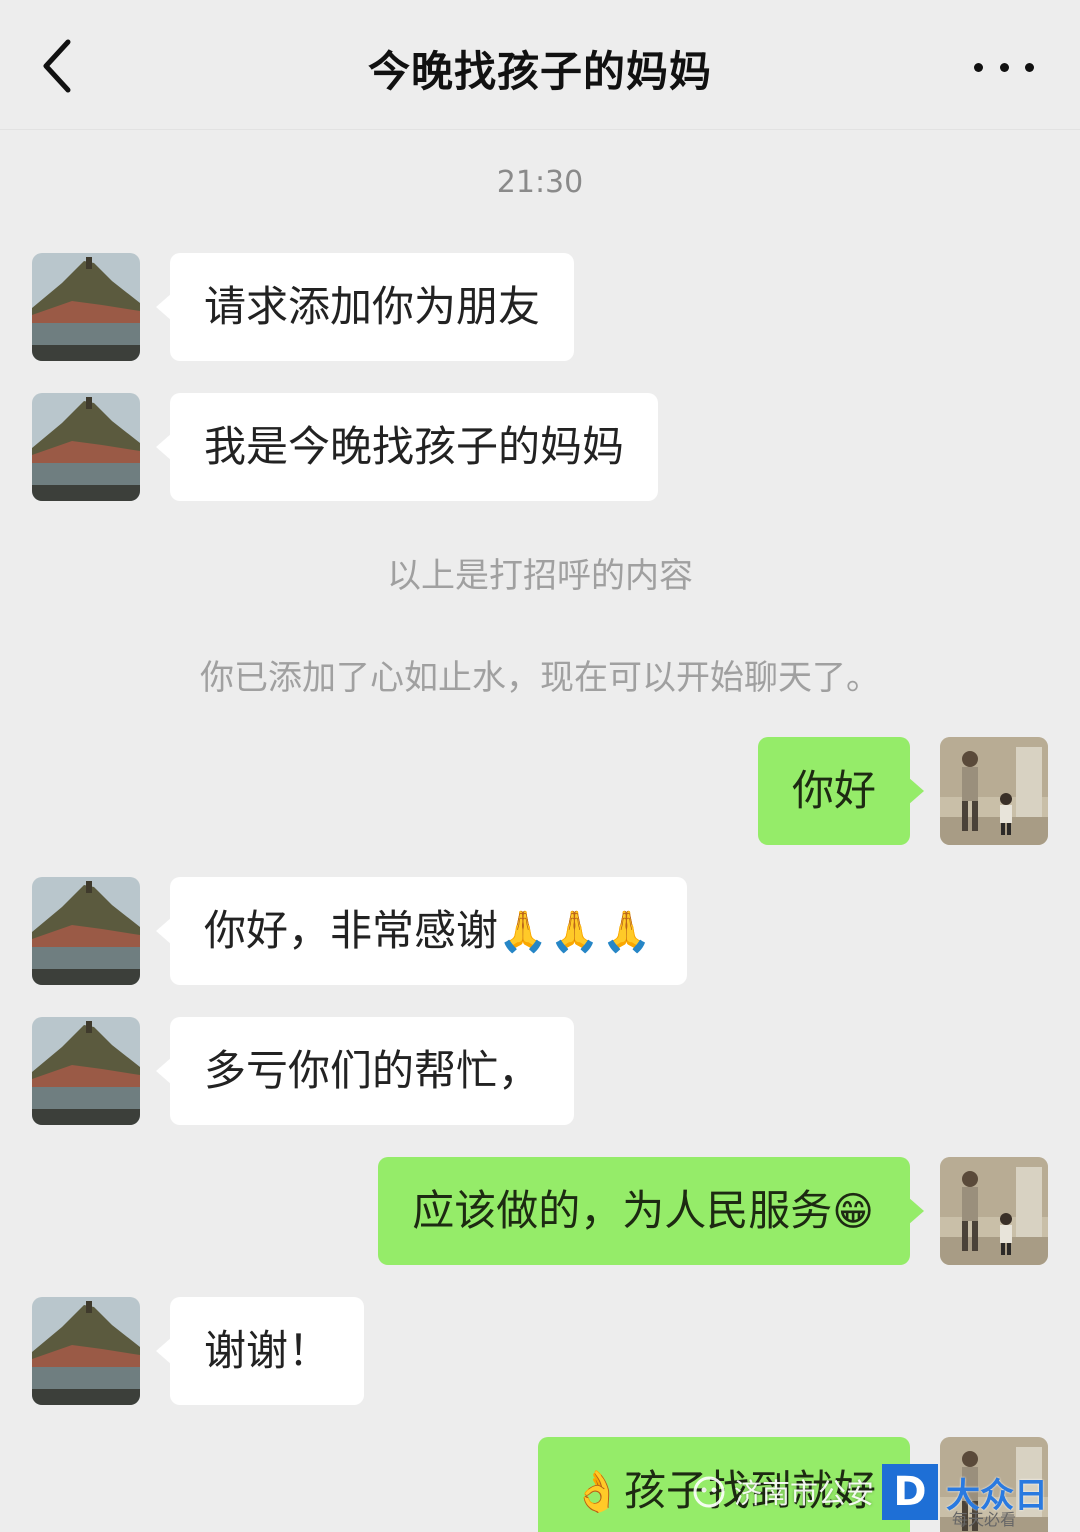 The image size is (1080, 1532). What do you see at coordinates (540, 576) in the screenshot?
I see `system-note: 以上是打招呼的内容` at bounding box center [540, 576].